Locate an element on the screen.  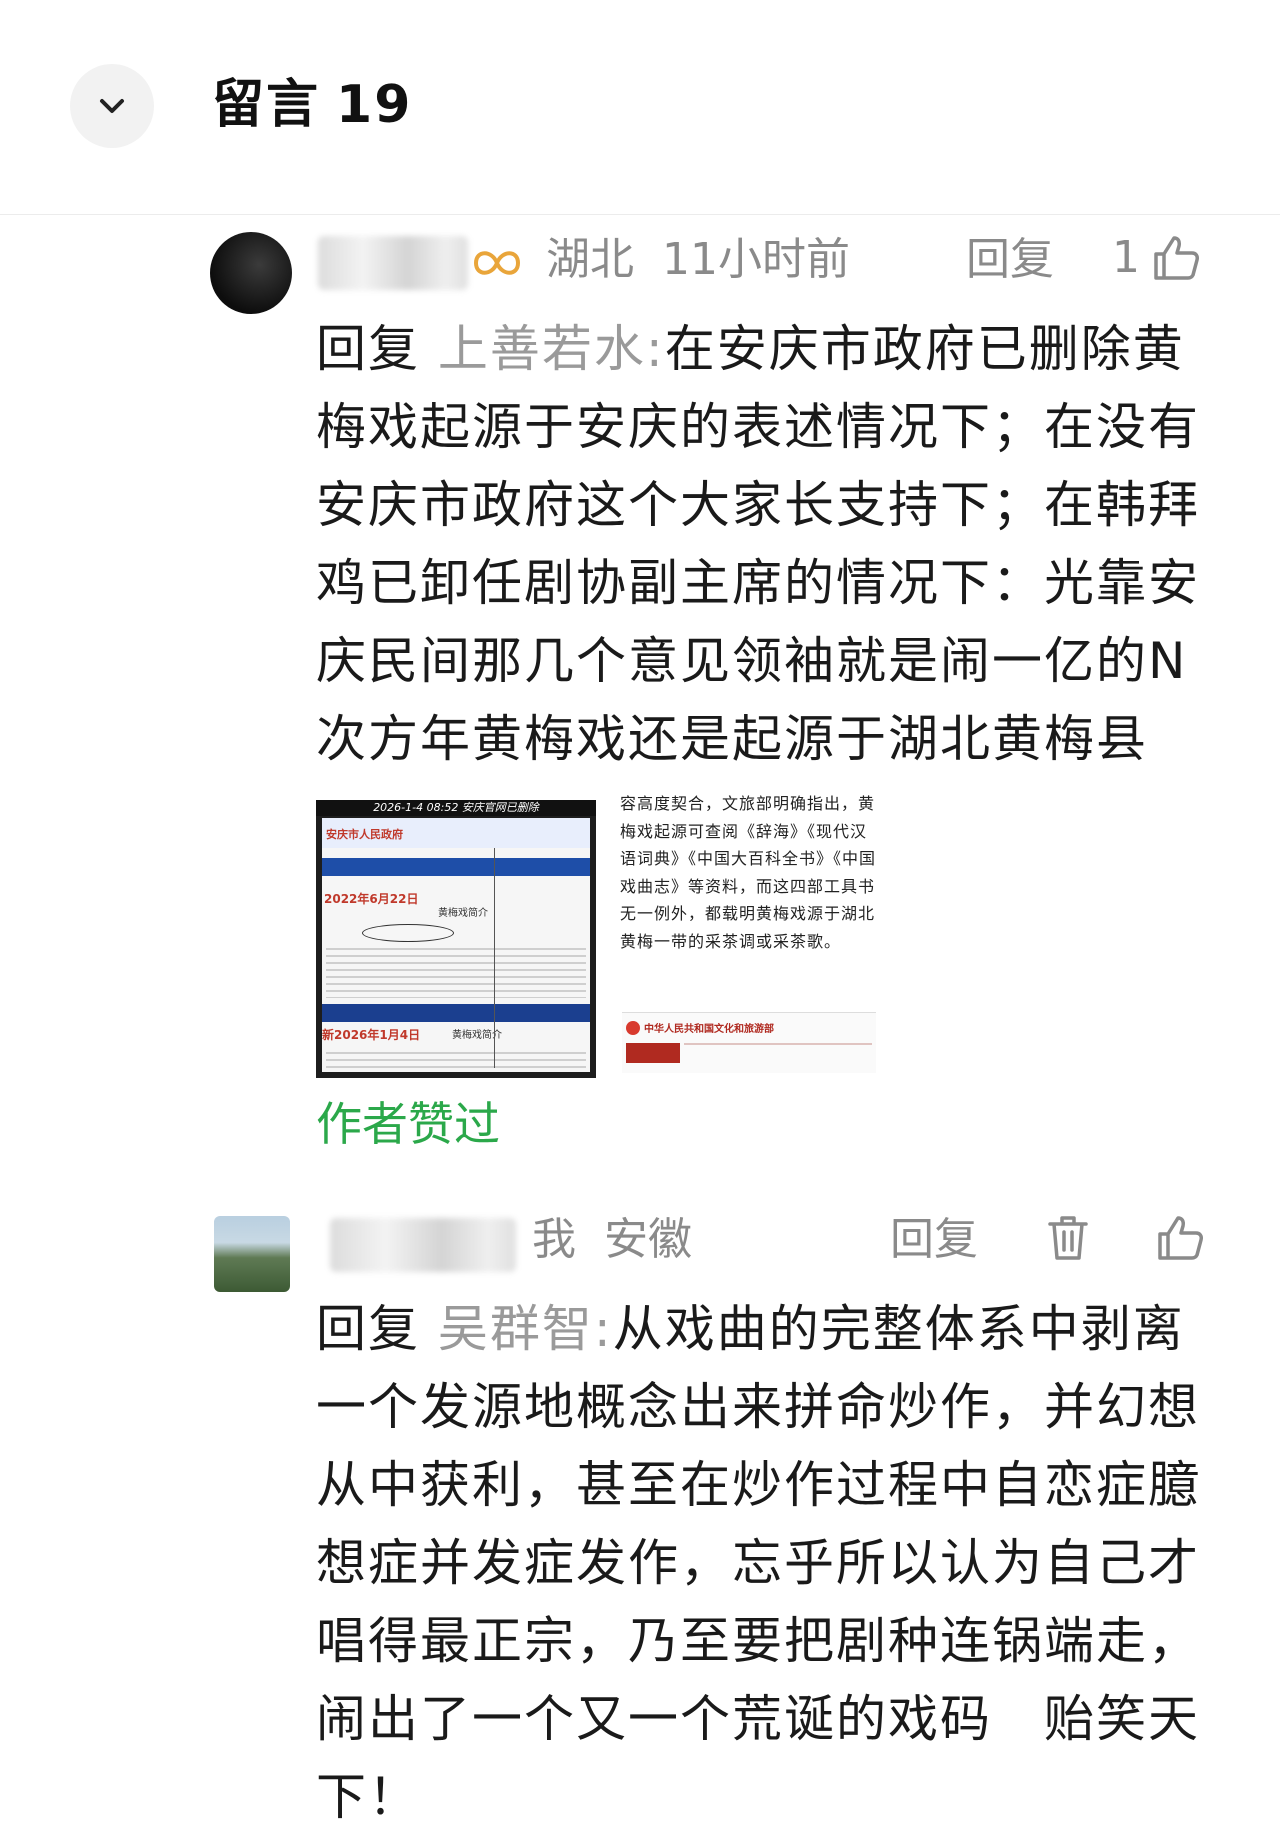
collapse-button is located at coordinates (112, 106).